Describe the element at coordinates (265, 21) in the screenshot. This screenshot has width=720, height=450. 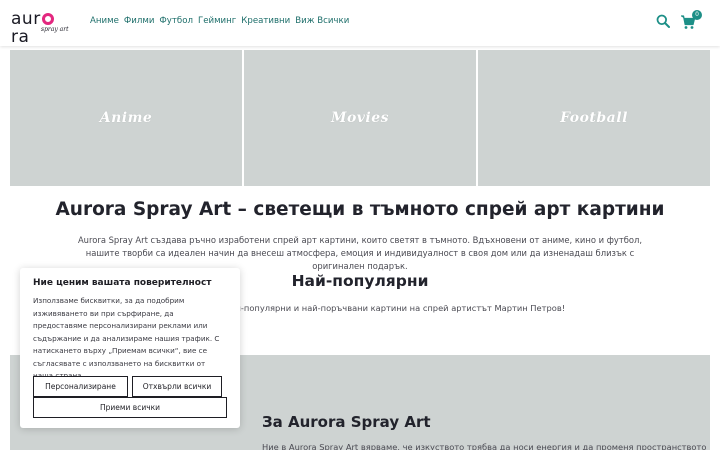
I see `nav-item-creative: Креативни` at that location.